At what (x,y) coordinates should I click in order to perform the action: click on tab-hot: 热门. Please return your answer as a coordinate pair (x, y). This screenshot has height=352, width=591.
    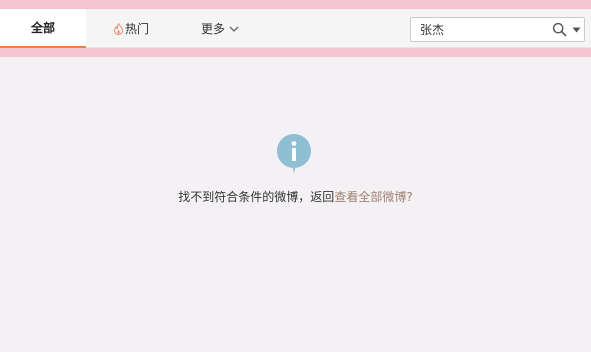
    Looking at the image, I should click on (131, 28).